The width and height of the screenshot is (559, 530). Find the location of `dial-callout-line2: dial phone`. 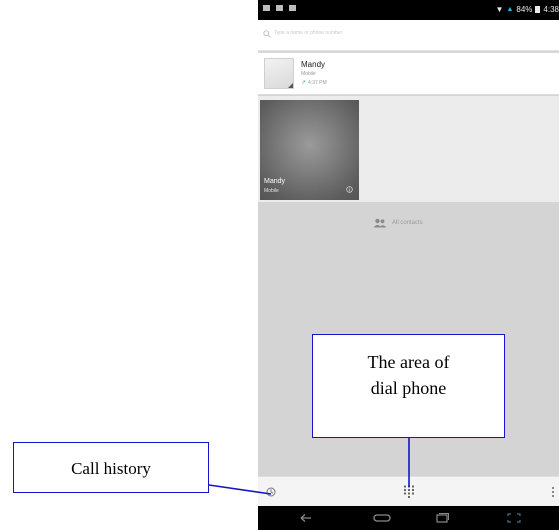

dial-callout-line2: dial phone is located at coordinates (408, 388).